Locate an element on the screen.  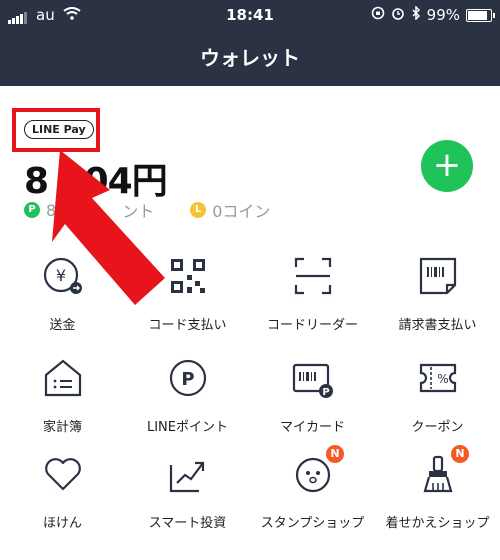
status-bar: au 18:41 99% is located at coordinates (250, 15).